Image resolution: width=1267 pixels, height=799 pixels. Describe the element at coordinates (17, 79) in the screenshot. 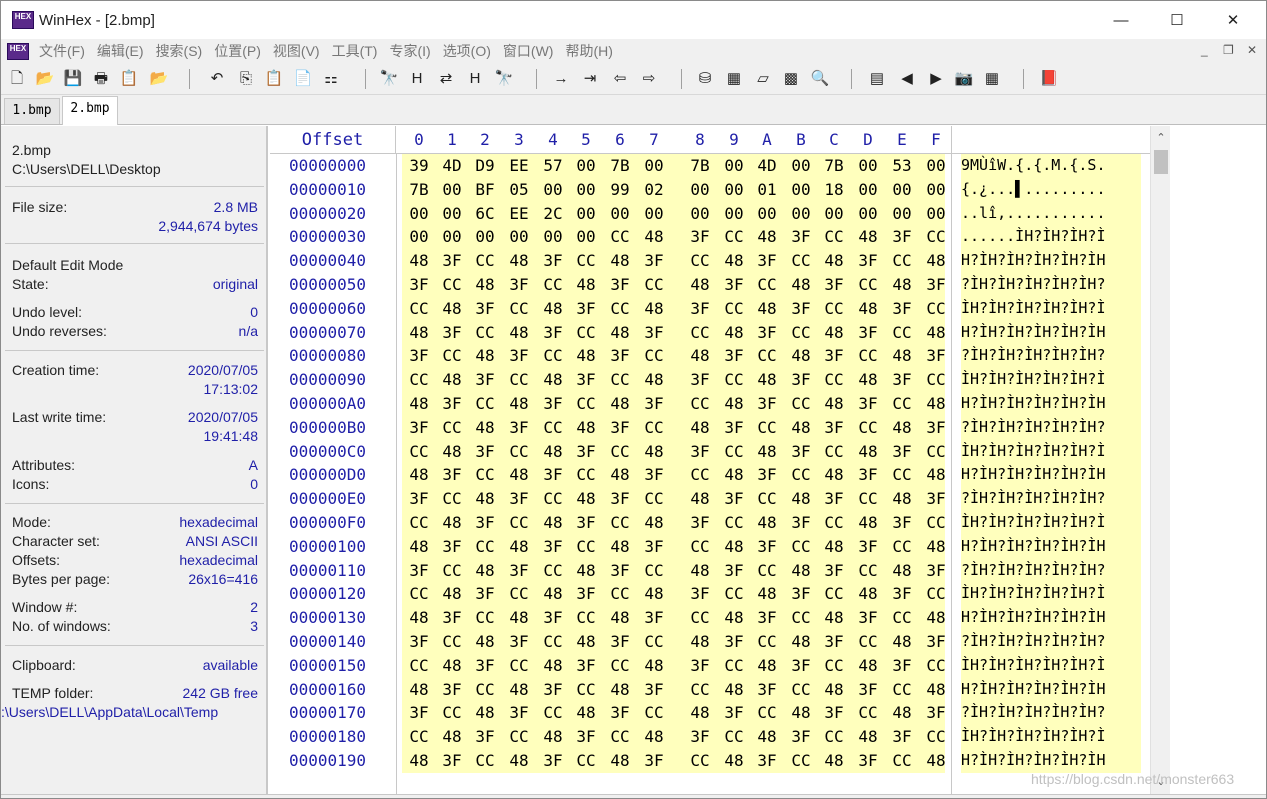

I see `new-file-icon: 🗋` at that location.